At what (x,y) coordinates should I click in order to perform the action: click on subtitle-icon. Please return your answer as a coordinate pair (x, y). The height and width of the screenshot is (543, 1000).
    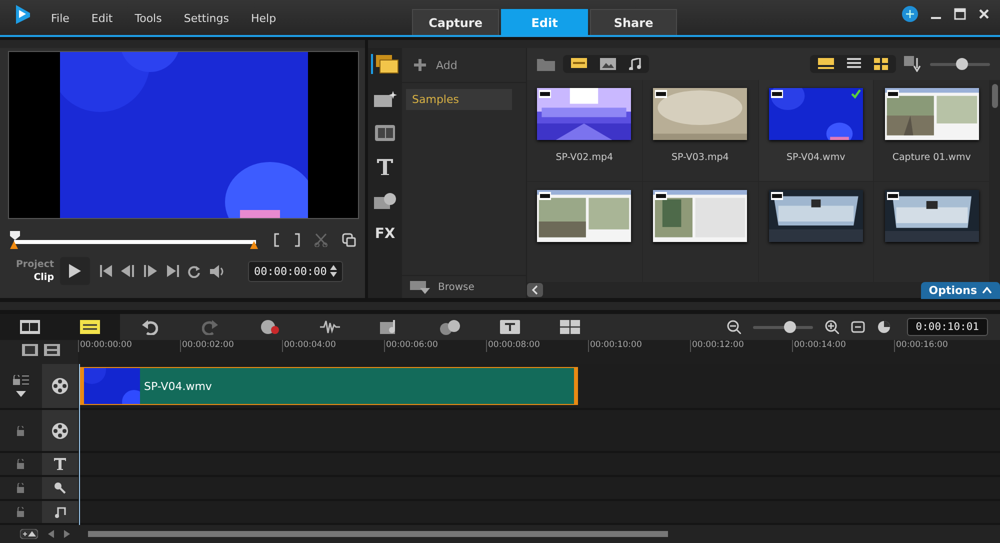
    Looking at the image, I should click on (510, 327).